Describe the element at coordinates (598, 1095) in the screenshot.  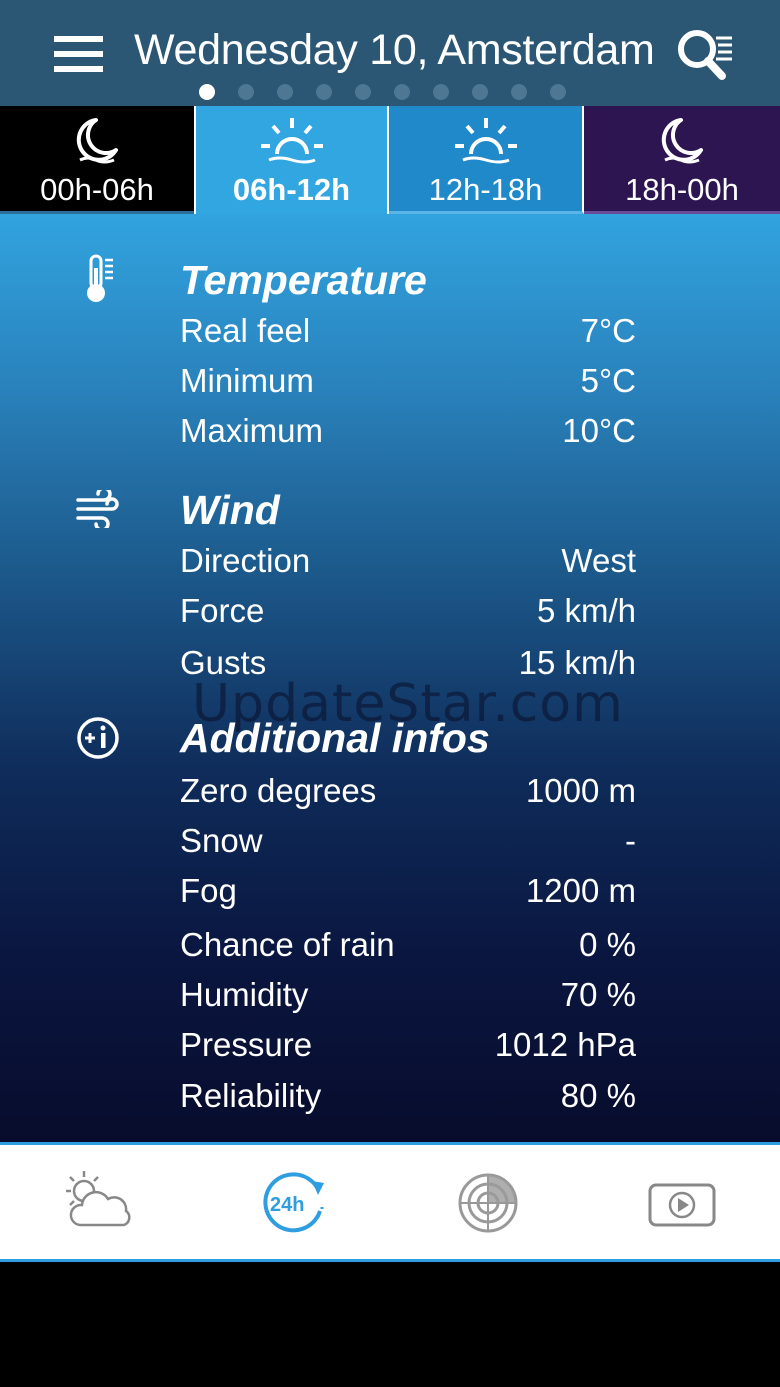
I see `row-value: 80 %` at that location.